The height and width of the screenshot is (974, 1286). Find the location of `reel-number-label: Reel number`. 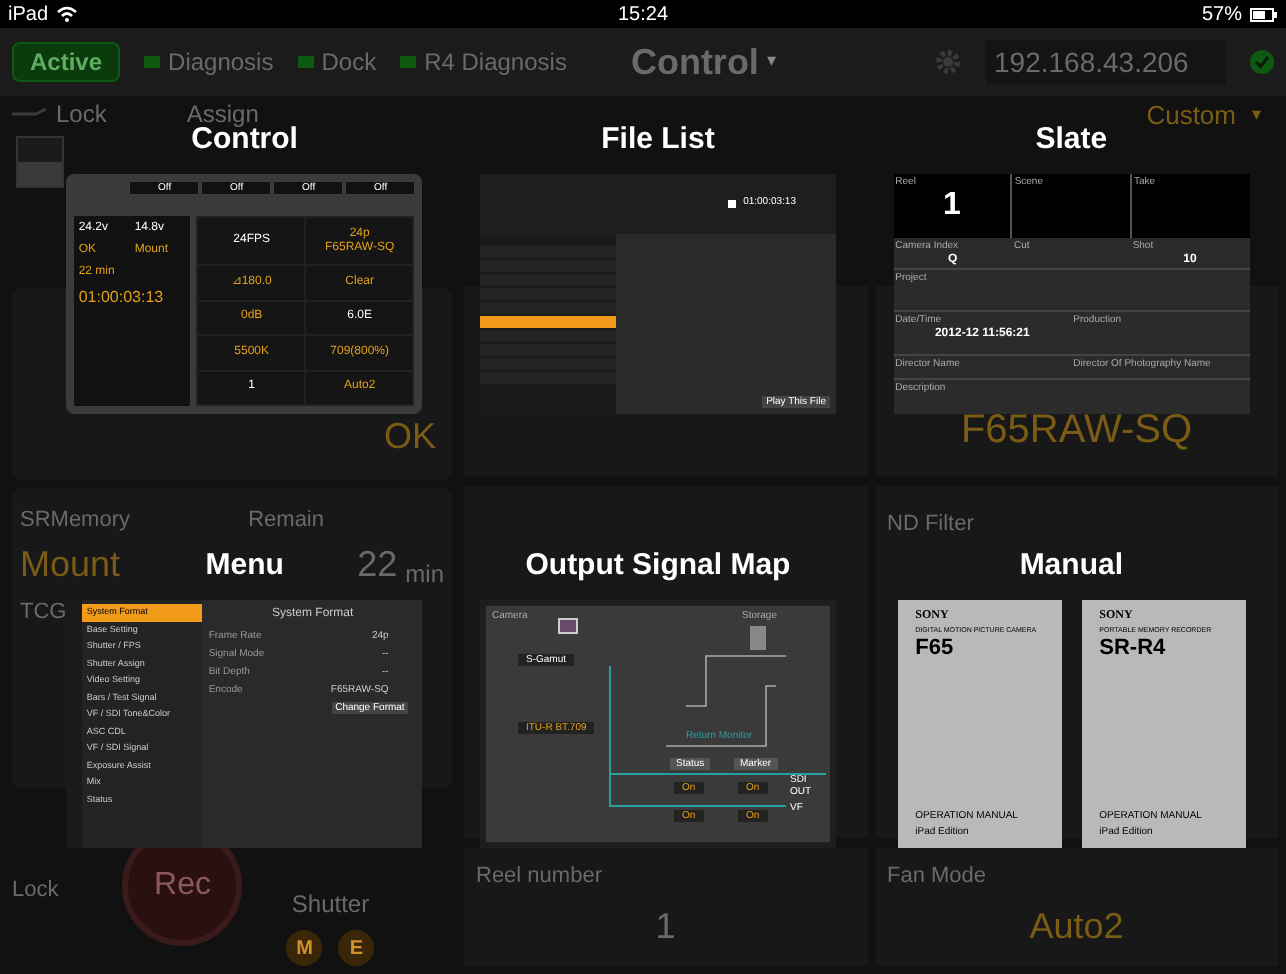

reel-number-label: Reel number is located at coordinates (540, 876).